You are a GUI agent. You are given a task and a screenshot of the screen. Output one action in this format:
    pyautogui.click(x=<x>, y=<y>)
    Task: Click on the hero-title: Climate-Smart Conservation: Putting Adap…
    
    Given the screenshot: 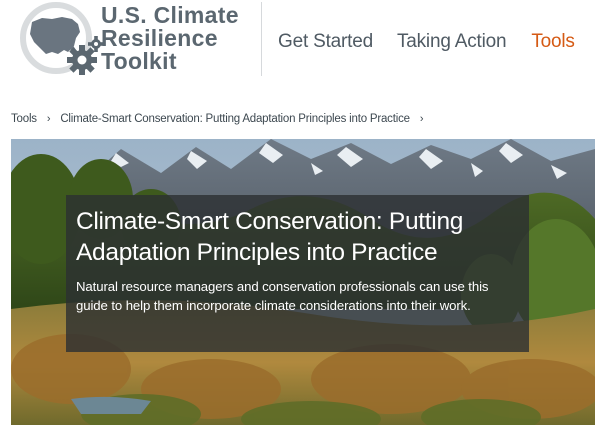 What is the action you would take?
    pyautogui.click(x=270, y=237)
    